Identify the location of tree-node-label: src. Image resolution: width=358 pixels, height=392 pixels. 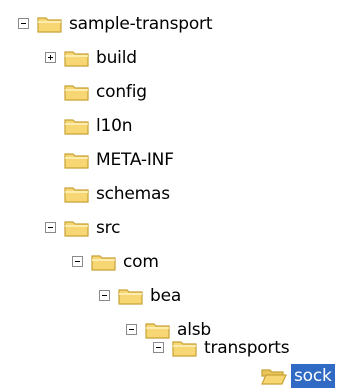
(108, 228).